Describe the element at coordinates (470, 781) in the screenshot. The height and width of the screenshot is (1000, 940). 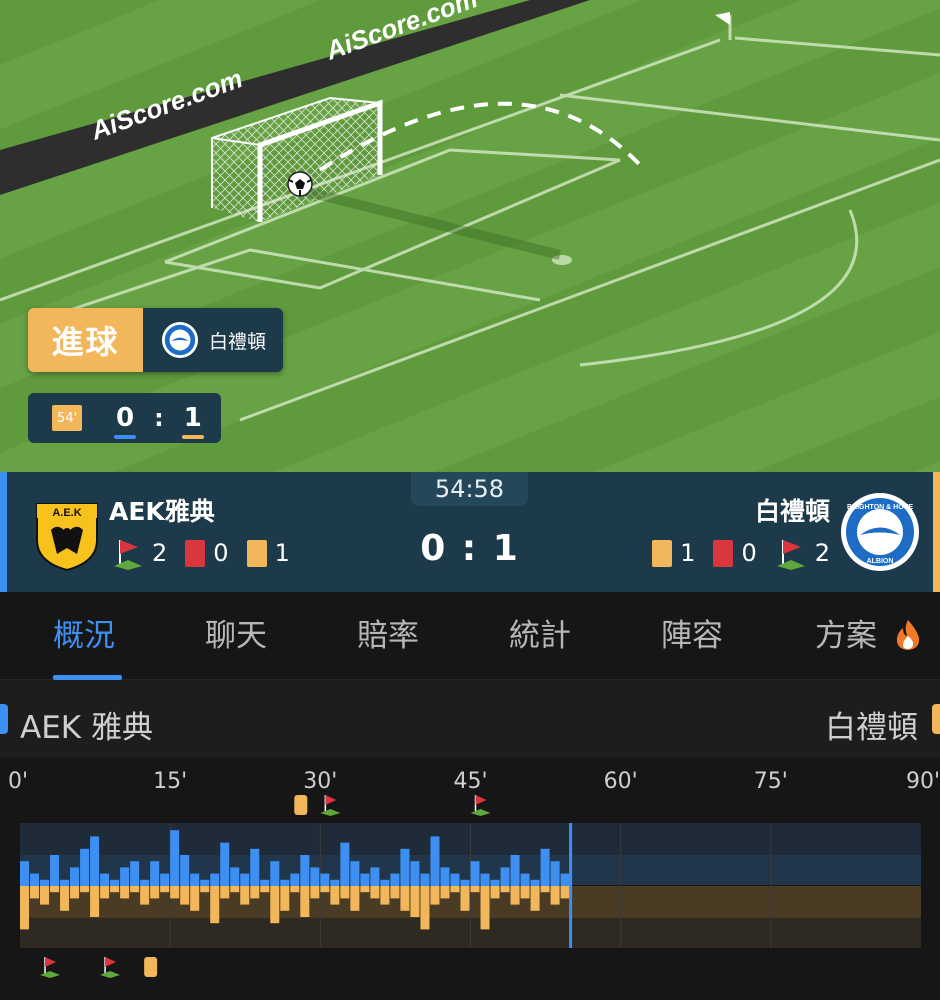
I see `minute-tick-label: 45'` at that location.